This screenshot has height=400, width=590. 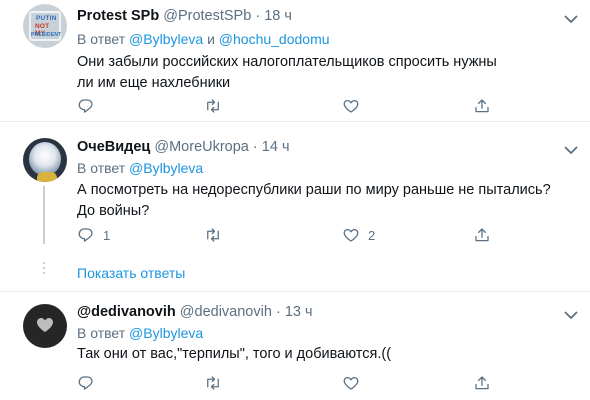 I want to click on avatar-protestspb: PUTIN NOT MY PRESIDENT, so click(x=45, y=26).